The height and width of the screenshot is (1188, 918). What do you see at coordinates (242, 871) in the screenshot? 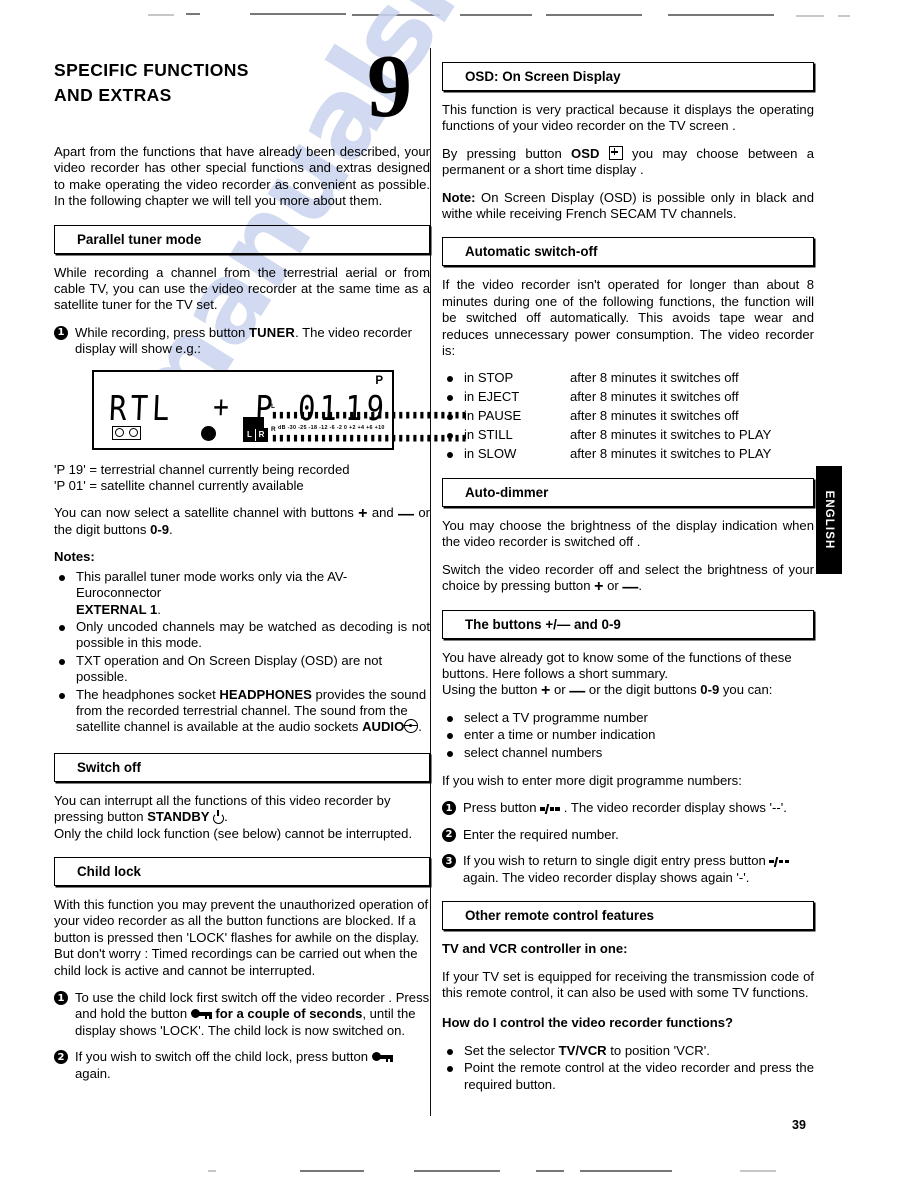
I see `section-heading-child-lock: Child lock` at bounding box center [242, 871].